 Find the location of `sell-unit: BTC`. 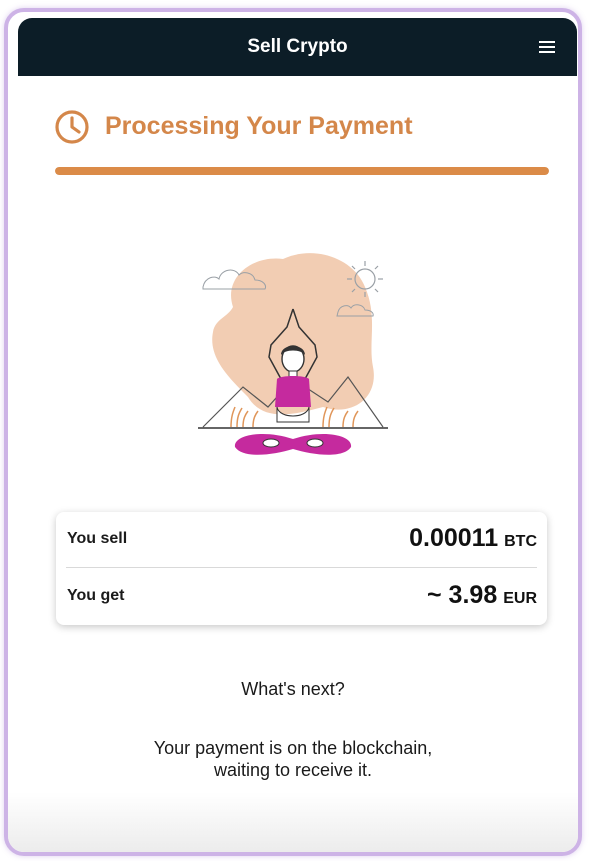

sell-unit: BTC is located at coordinates (520, 541).